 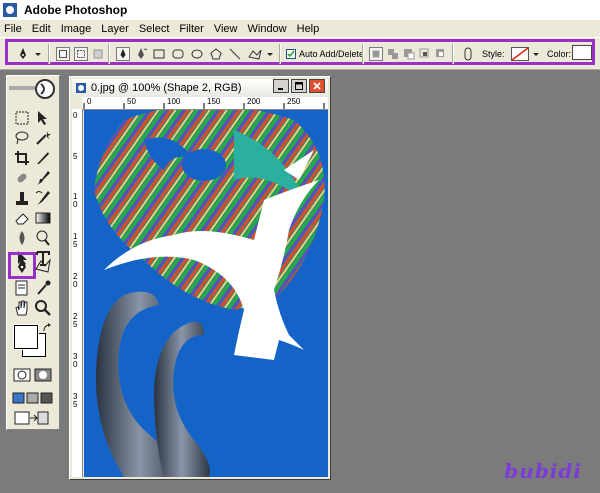 What do you see at coordinates (254, 101) in the screenshot?
I see `ruler-label: 200` at bounding box center [254, 101].